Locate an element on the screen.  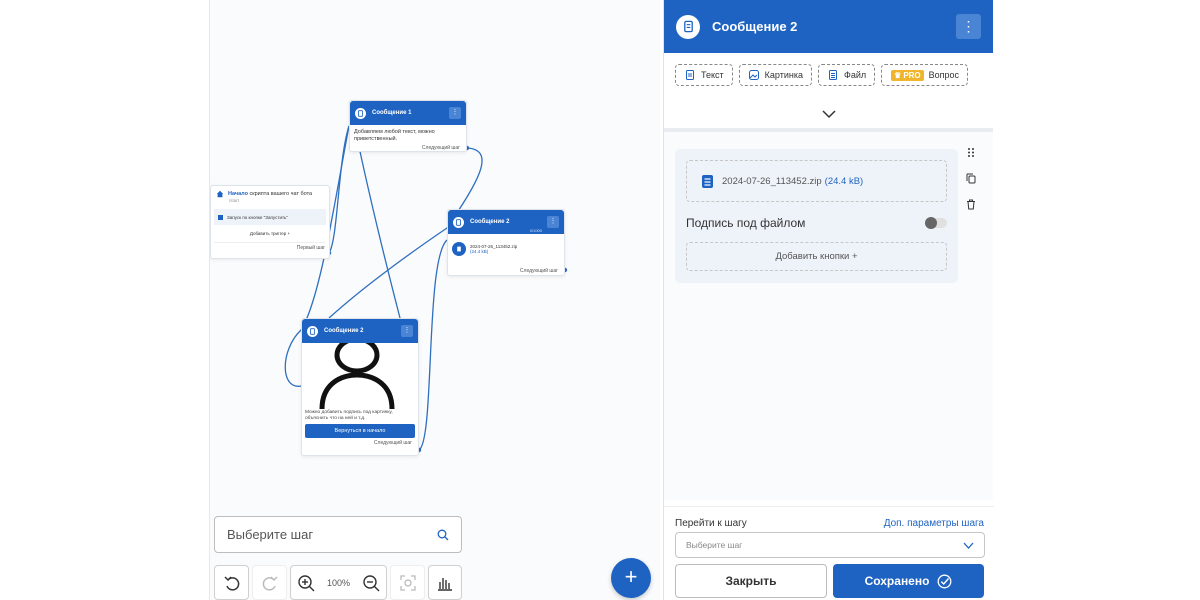
zoom-out-icon is located at coordinates (371, 583).